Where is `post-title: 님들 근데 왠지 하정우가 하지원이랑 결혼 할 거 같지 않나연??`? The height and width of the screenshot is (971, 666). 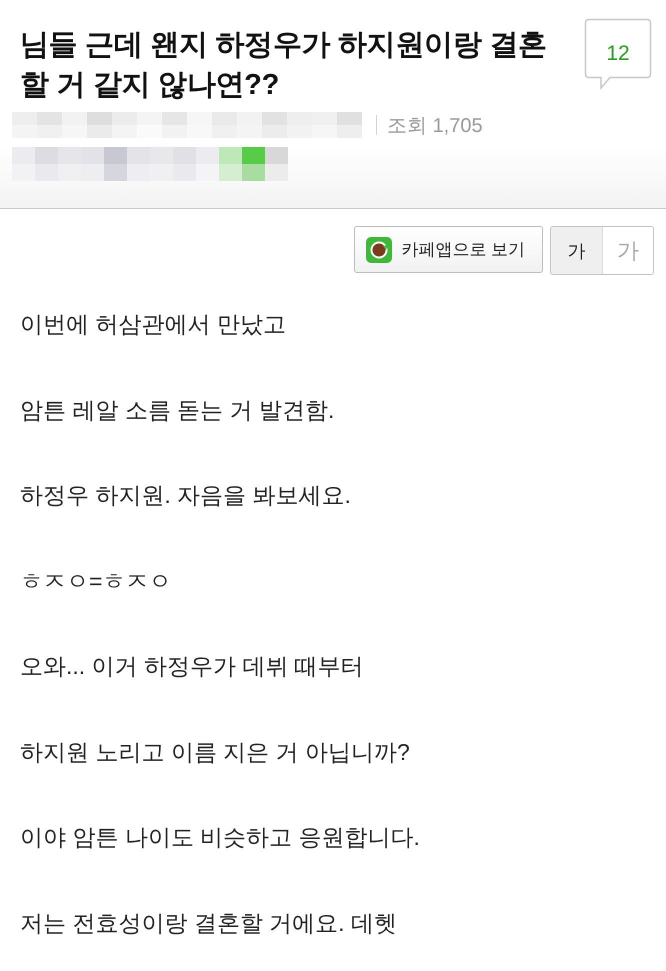
post-title: 님들 근데 왠지 하정우가 하지원이랑 결혼 할 거 같지 않나연?? is located at coordinates (284, 65).